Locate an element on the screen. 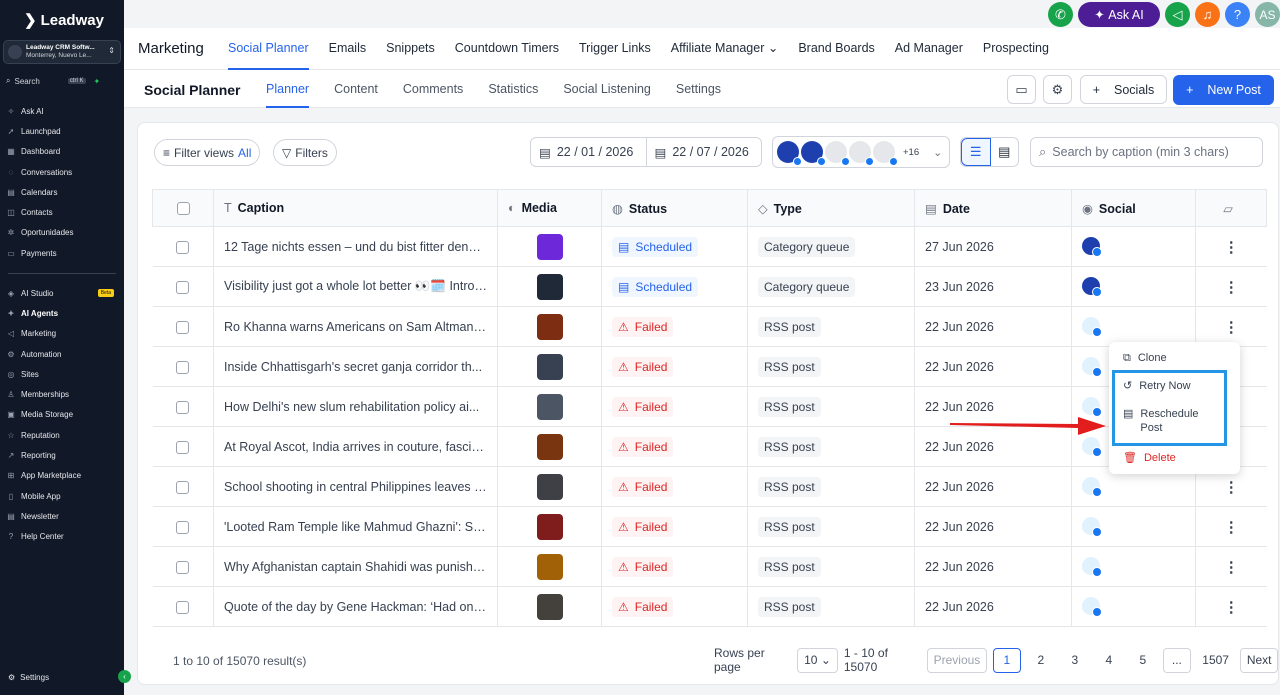 The image size is (1280, 695). sidebar-item-launchpad: ➚ Launchpad is located at coordinates (62, 131).